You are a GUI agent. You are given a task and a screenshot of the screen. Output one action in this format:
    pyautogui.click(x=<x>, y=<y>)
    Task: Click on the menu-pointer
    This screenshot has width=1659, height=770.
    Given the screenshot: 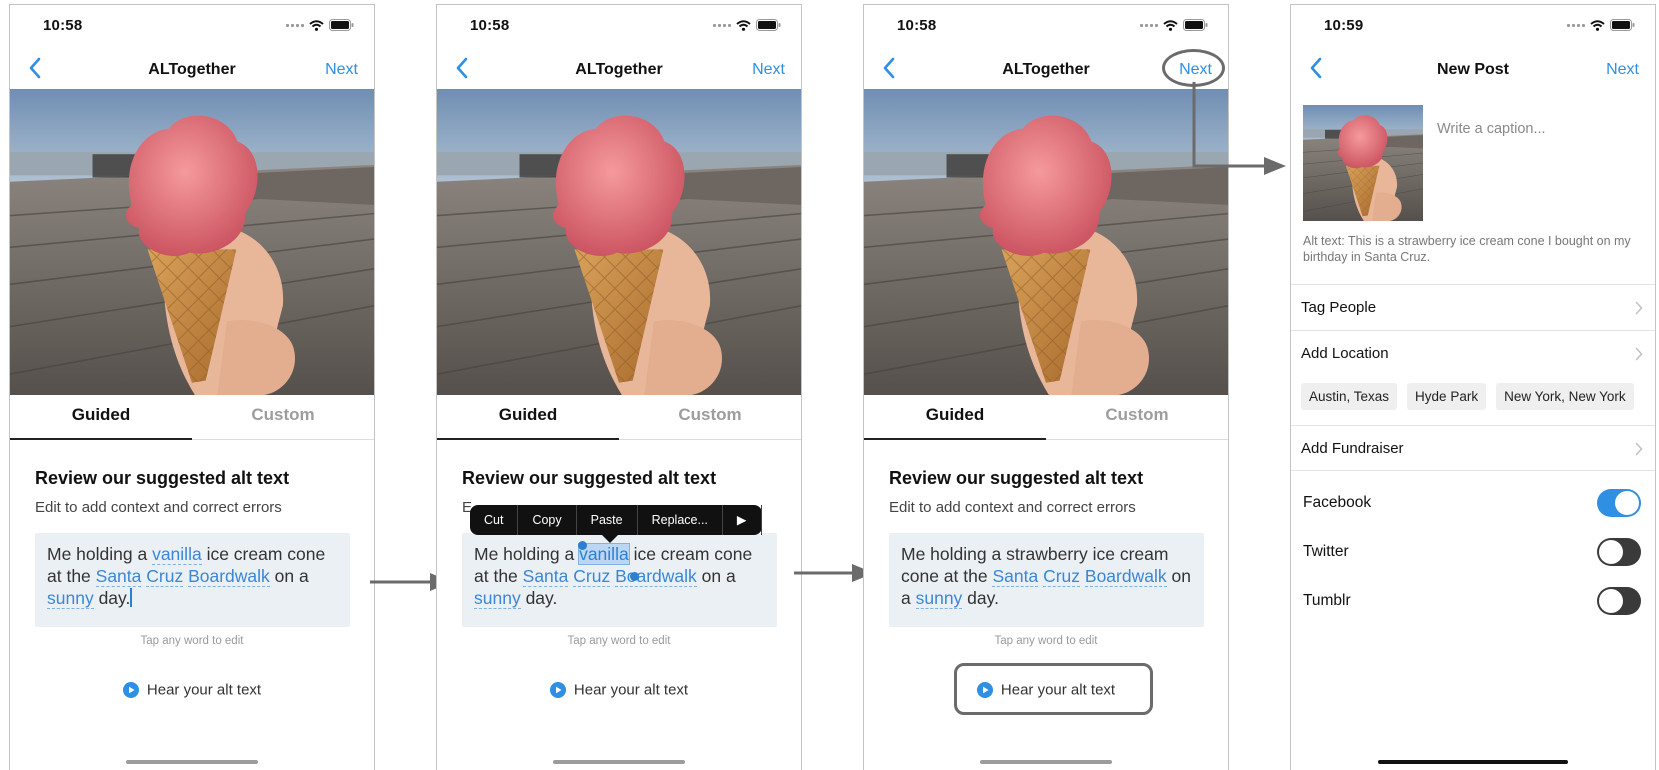 What is the action you would take?
    pyautogui.click(x=610, y=539)
    